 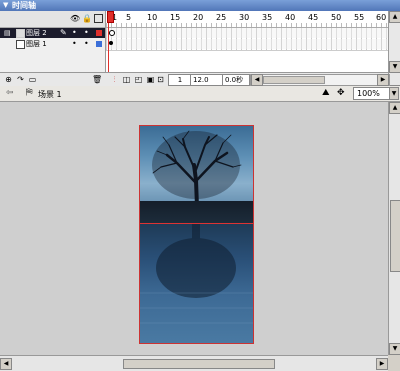 I want to click on layer-name: 图层 2, so click(x=36, y=33).